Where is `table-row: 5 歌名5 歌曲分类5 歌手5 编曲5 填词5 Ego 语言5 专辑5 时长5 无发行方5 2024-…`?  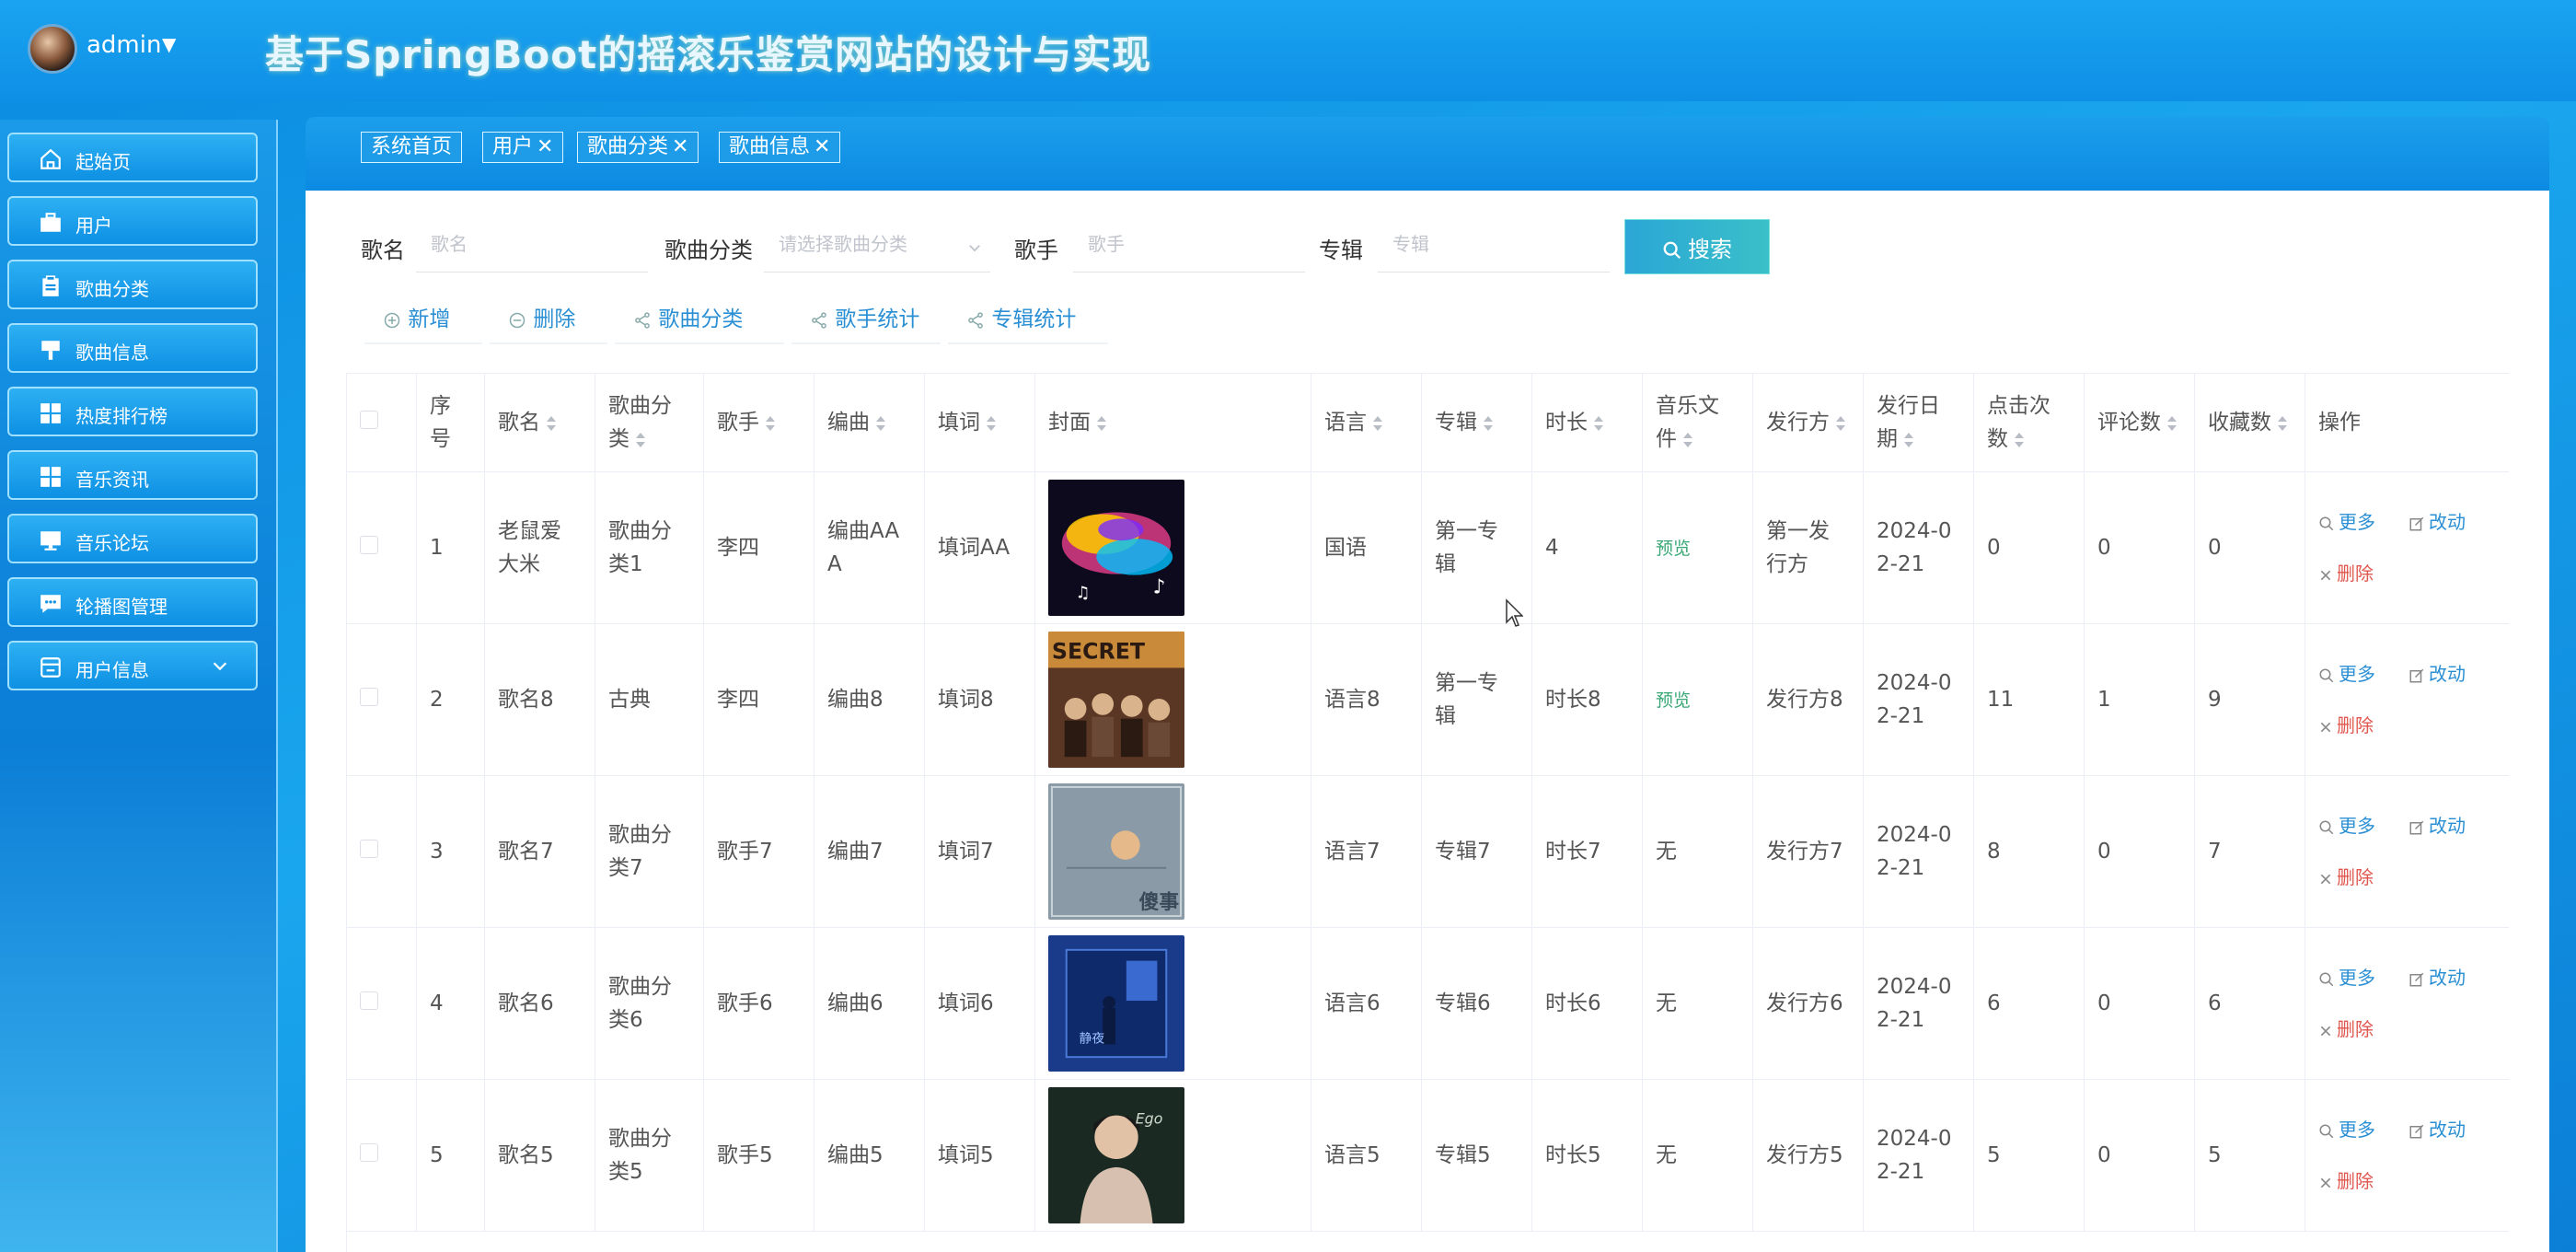 table-row: 5 歌名5 歌曲分类5 歌手5 编曲5 填词5 Ego 语言5 专辑5 时长5 无发行方5 2024-… is located at coordinates (1427, 1155).